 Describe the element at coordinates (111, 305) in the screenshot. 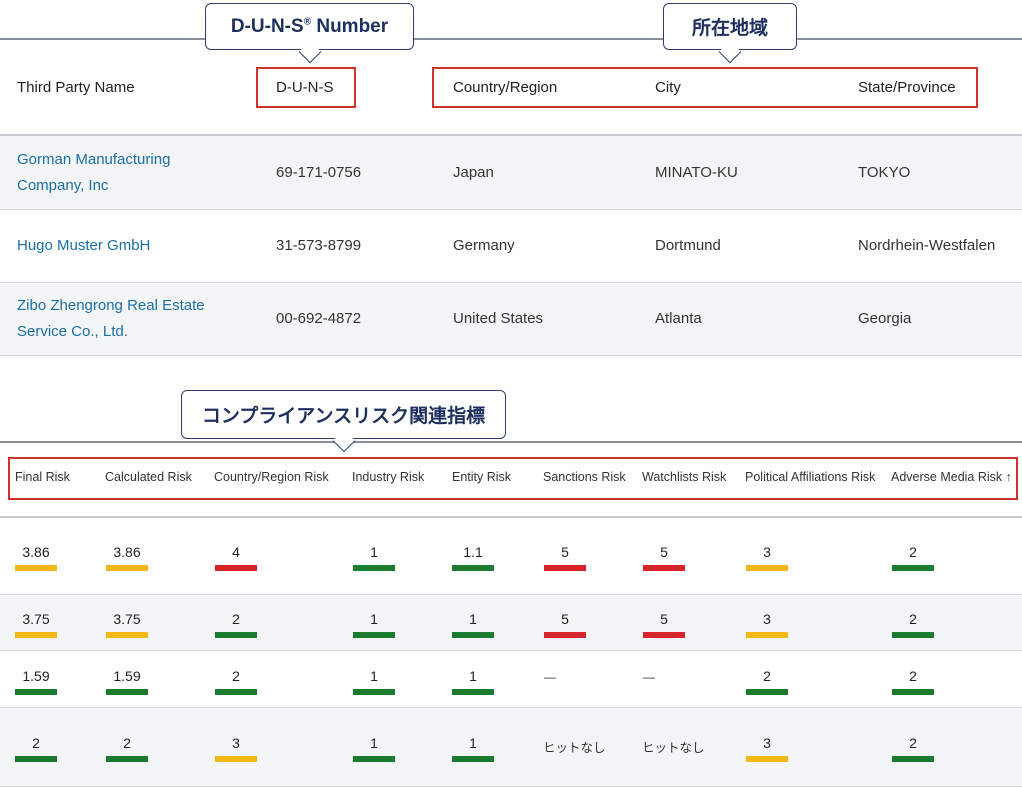

I see `third-party-name-line1: Zibo Zhengrong Real Estate` at that location.